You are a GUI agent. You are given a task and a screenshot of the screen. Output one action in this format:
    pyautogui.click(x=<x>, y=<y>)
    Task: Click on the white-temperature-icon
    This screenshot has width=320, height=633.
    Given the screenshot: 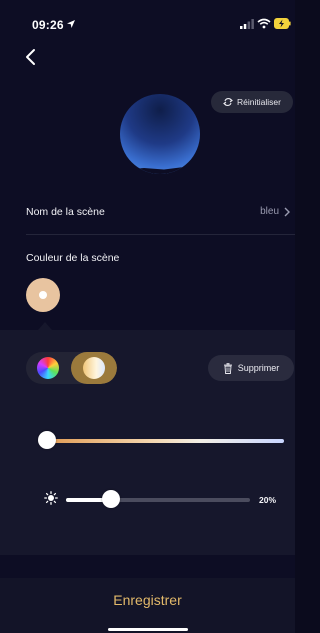 What is the action you would take?
    pyautogui.click(x=94, y=368)
    